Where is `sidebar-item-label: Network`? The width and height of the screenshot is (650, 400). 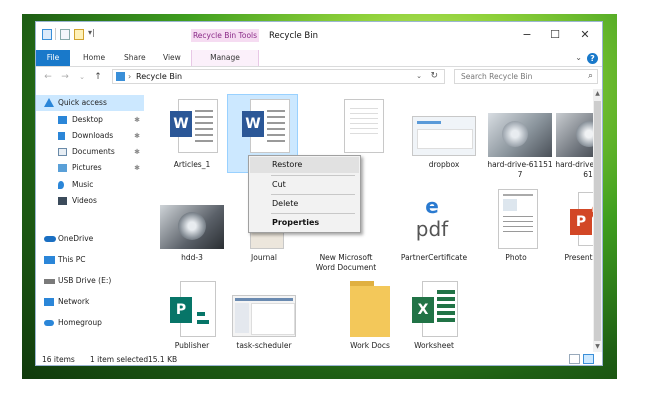
sidebar-item-label: Network is located at coordinates (74, 301).